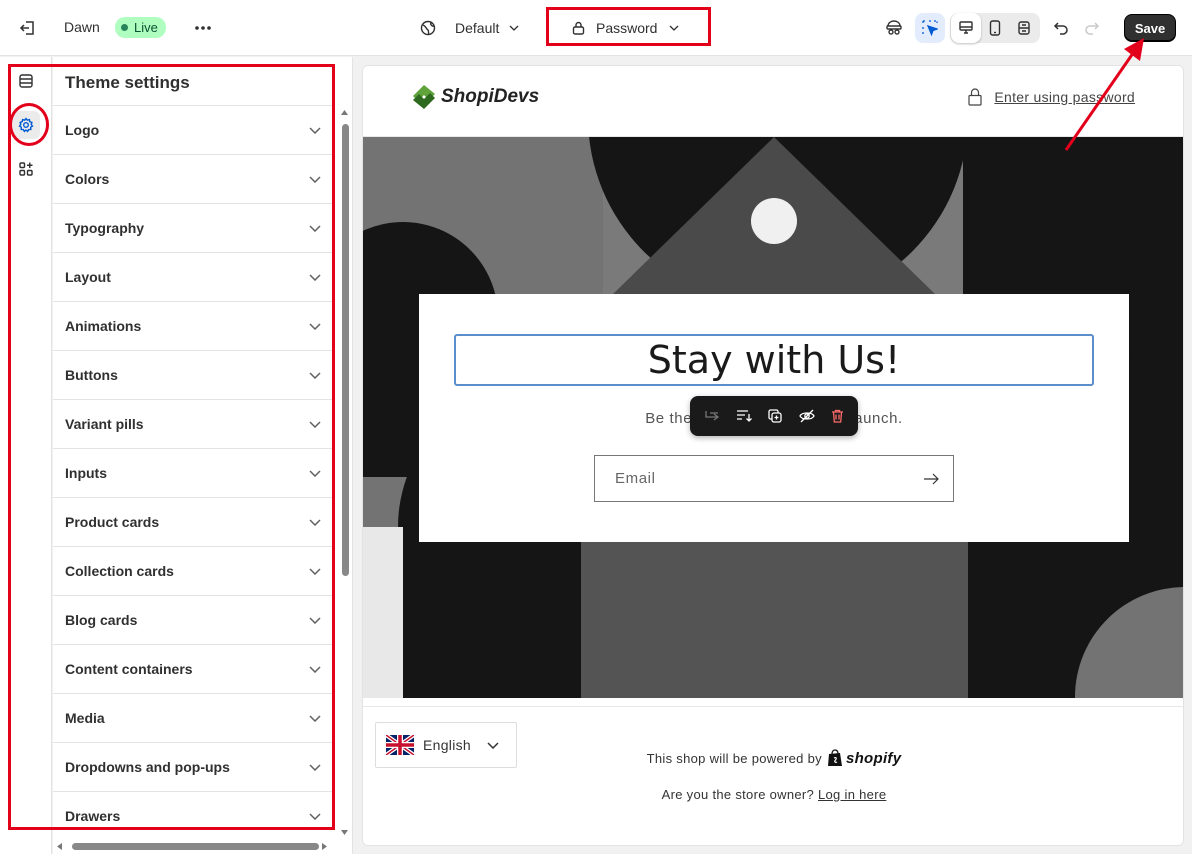  Describe the element at coordinates (834, 757) in the screenshot. I see `shopify-bag-icon` at that location.